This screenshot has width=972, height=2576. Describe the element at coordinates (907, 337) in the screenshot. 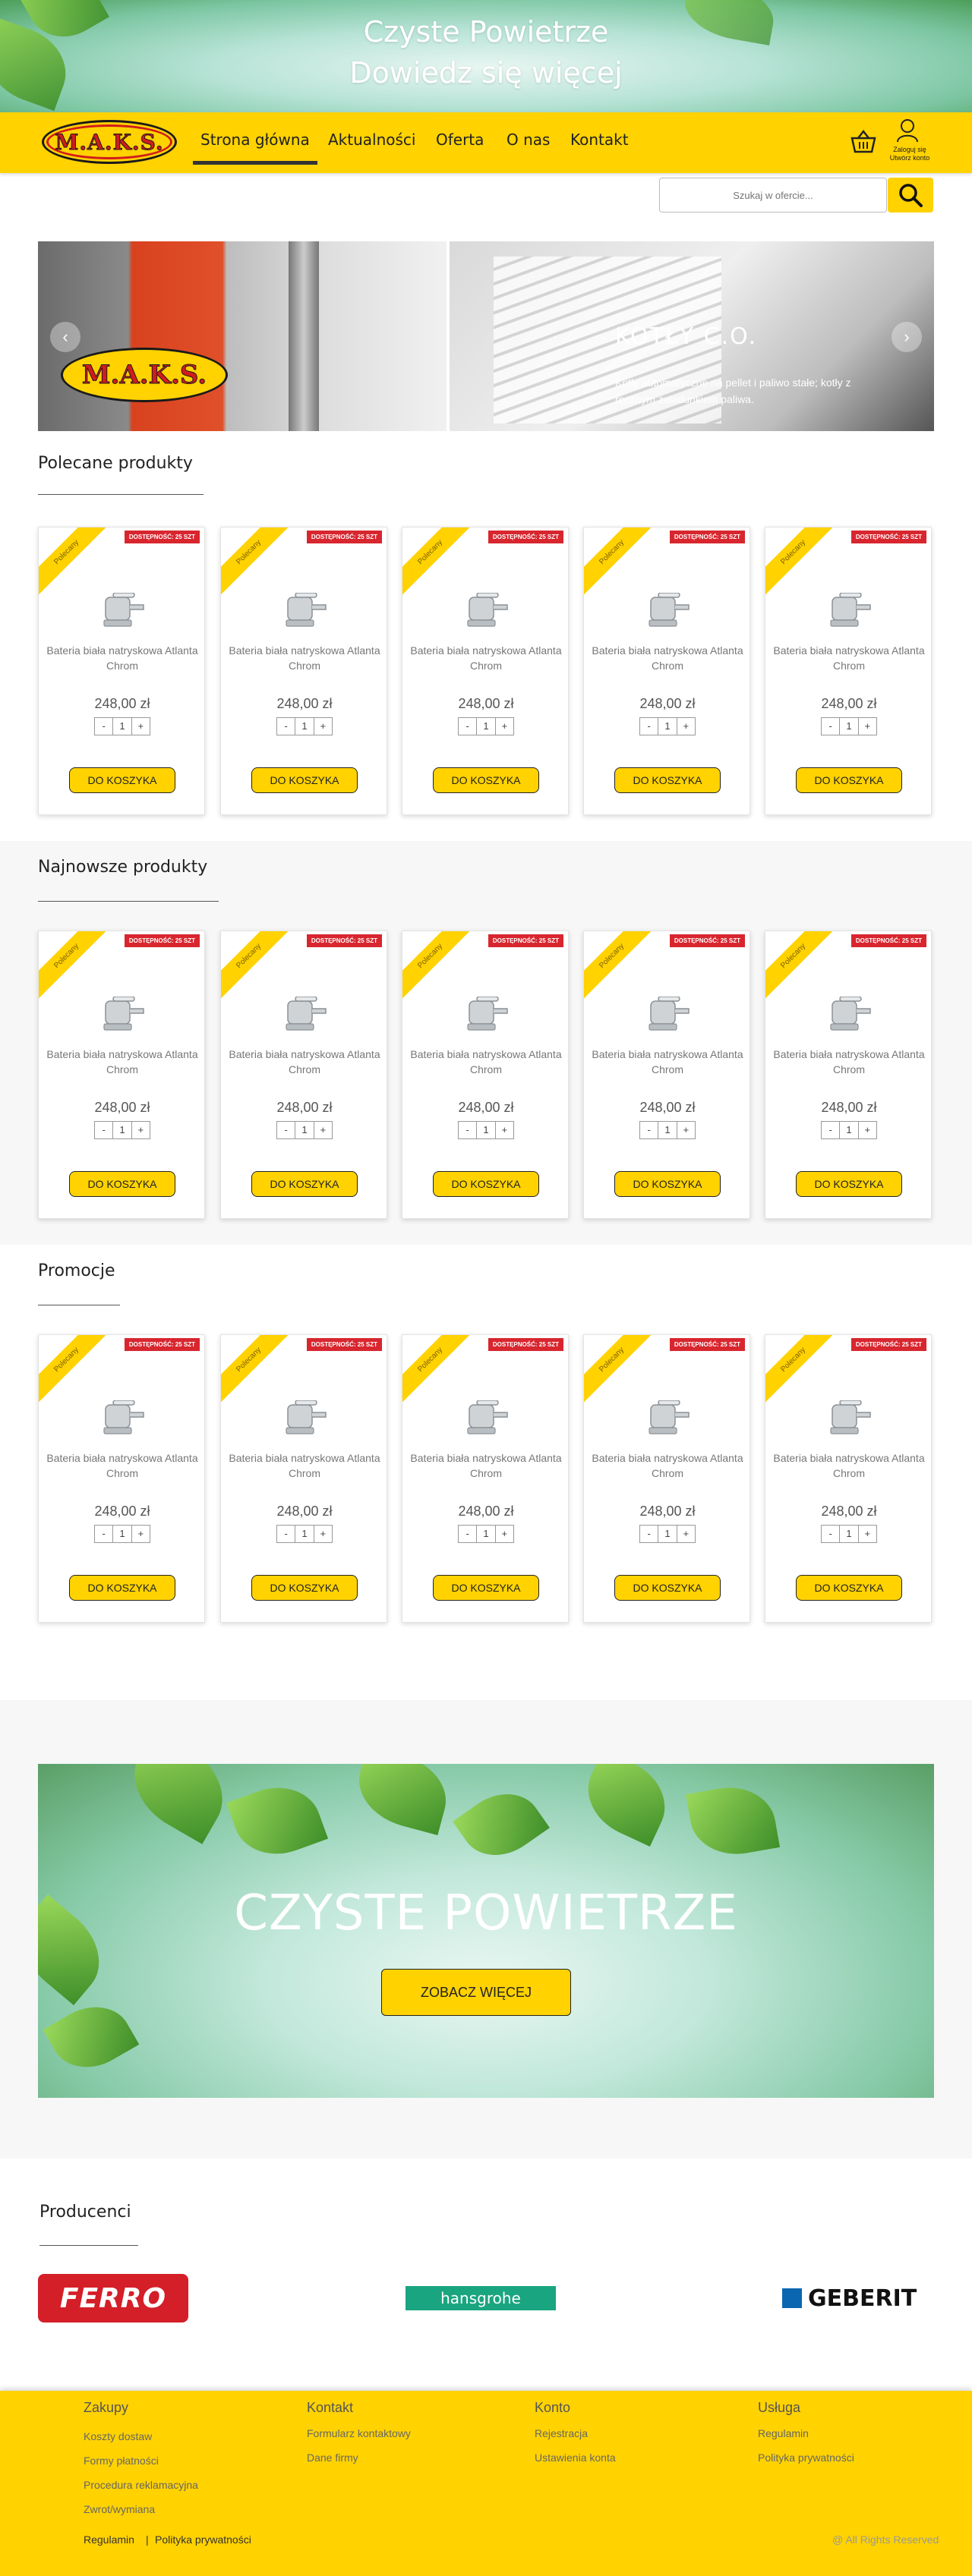

I see `slider-next-button: ›` at that location.